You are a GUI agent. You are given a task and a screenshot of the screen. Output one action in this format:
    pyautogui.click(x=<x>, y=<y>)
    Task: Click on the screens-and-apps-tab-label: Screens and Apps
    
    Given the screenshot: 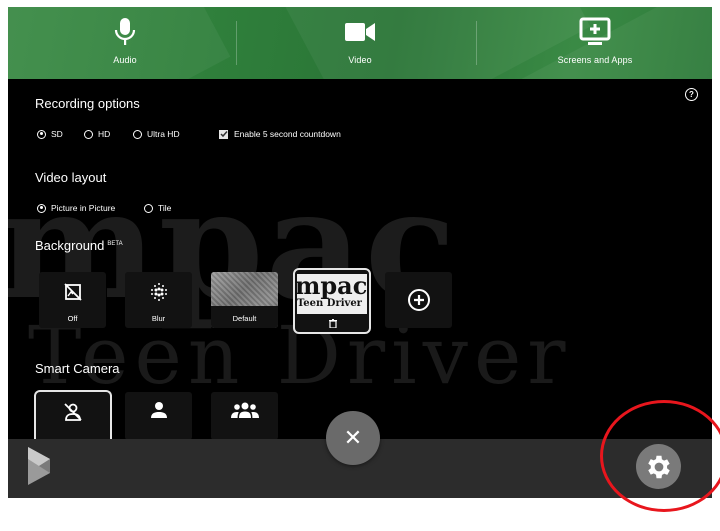 What is the action you would take?
    pyautogui.click(x=595, y=60)
    